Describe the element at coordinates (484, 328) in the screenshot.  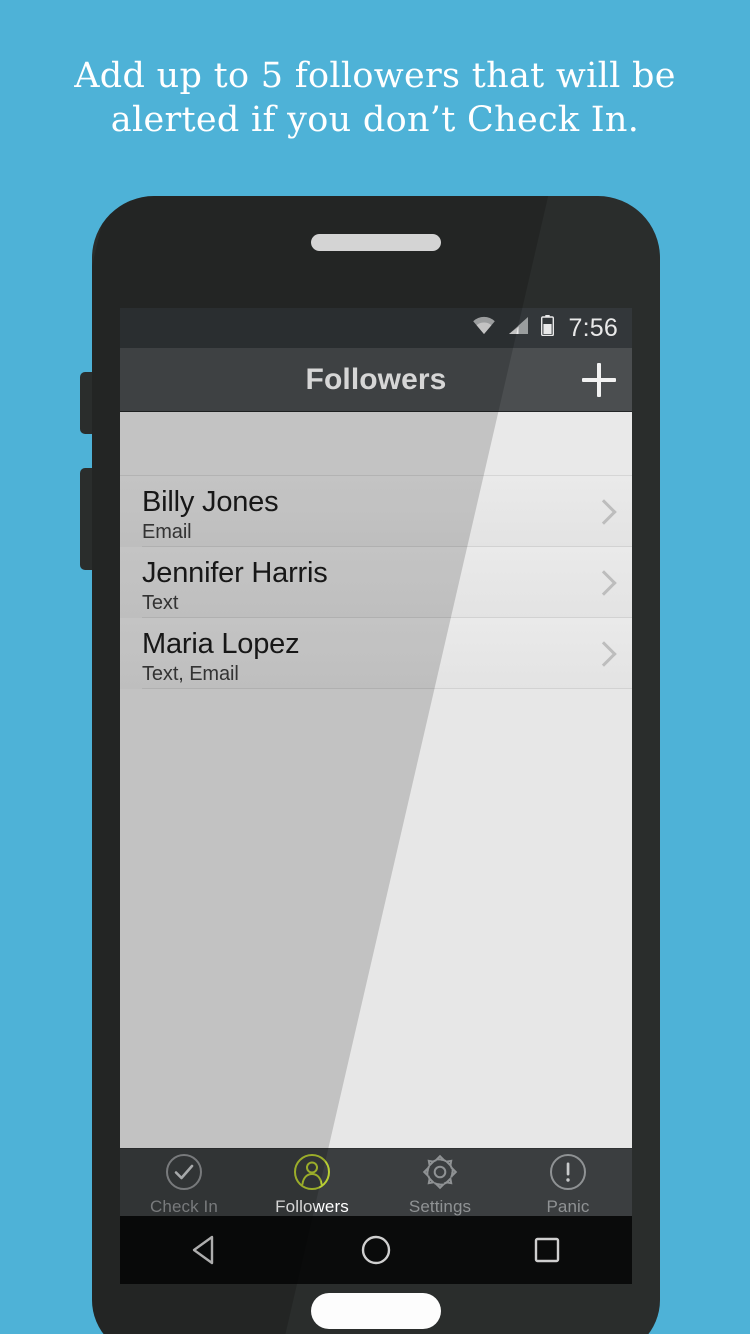
I see `wifi-icon` at that location.